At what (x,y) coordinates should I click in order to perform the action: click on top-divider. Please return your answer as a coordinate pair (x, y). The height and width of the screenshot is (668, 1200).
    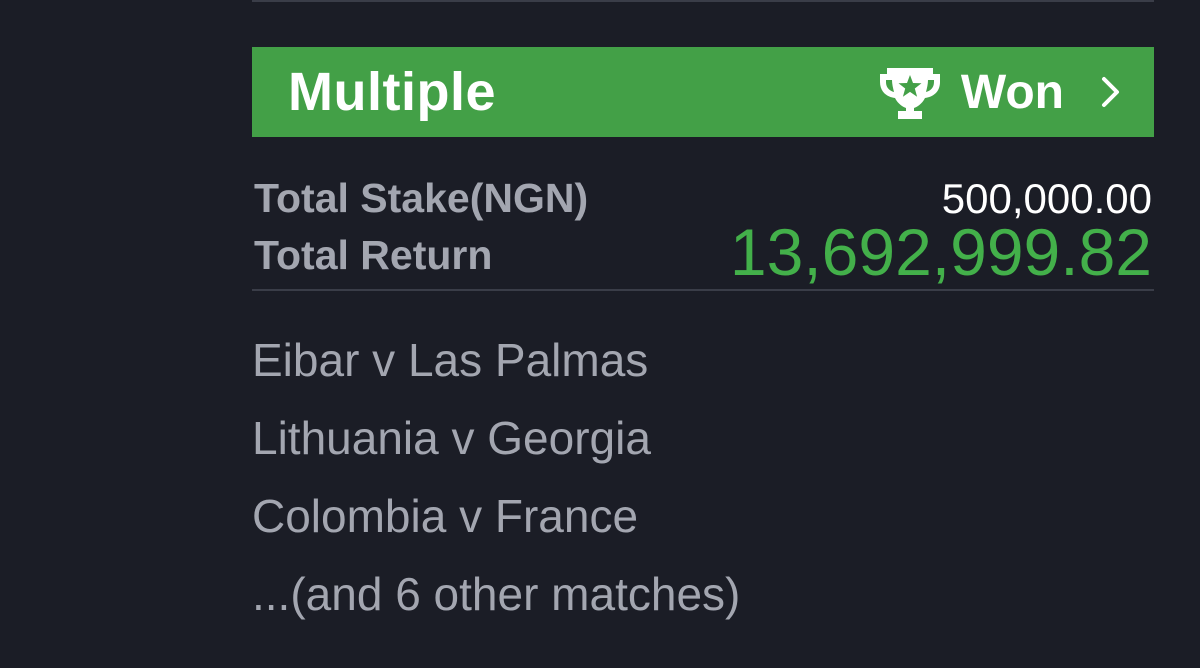
    Looking at the image, I should click on (703, 1).